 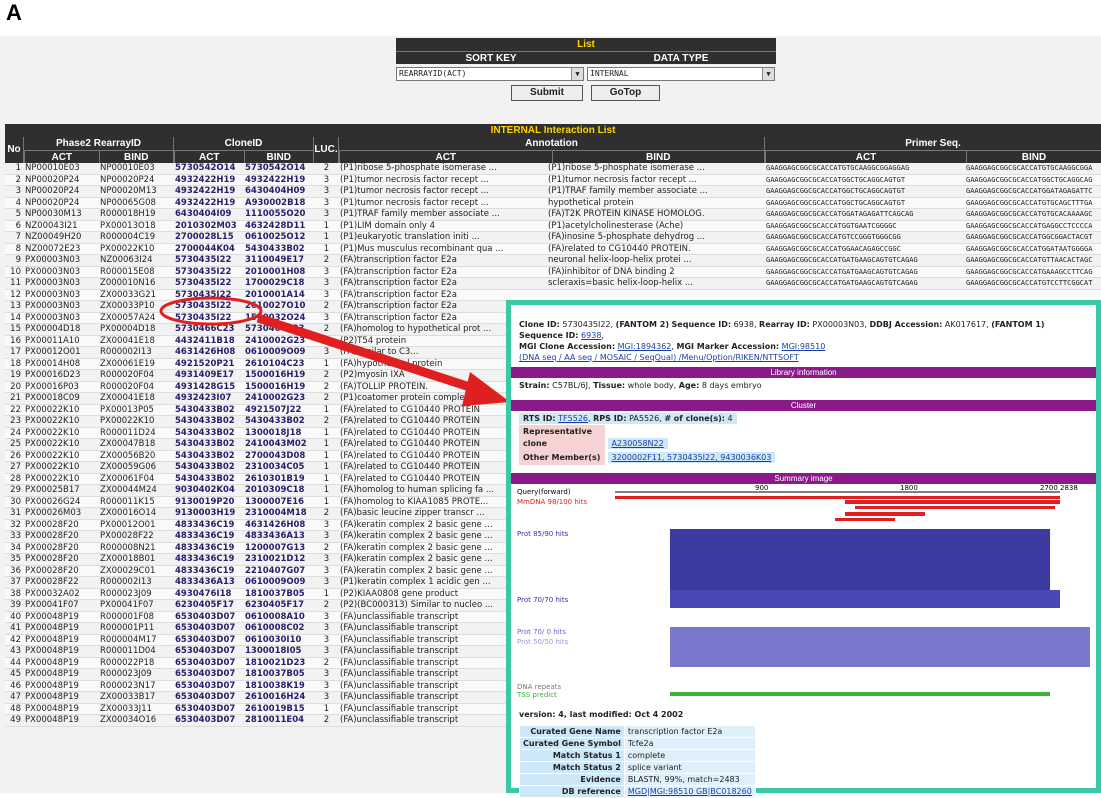 I want to click on prot3-label: Prot 70/ 0 hits, so click(x=541, y=632).